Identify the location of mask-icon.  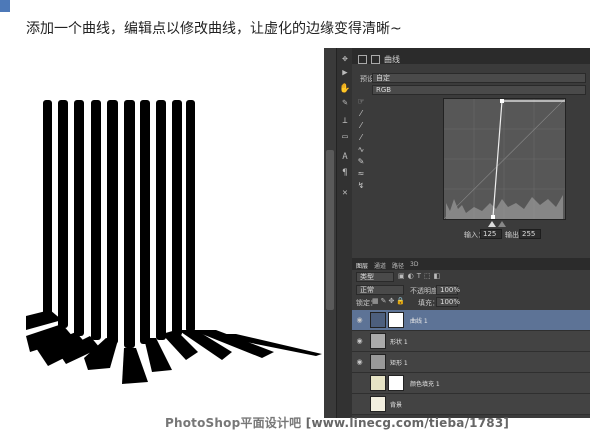
(375, 59).